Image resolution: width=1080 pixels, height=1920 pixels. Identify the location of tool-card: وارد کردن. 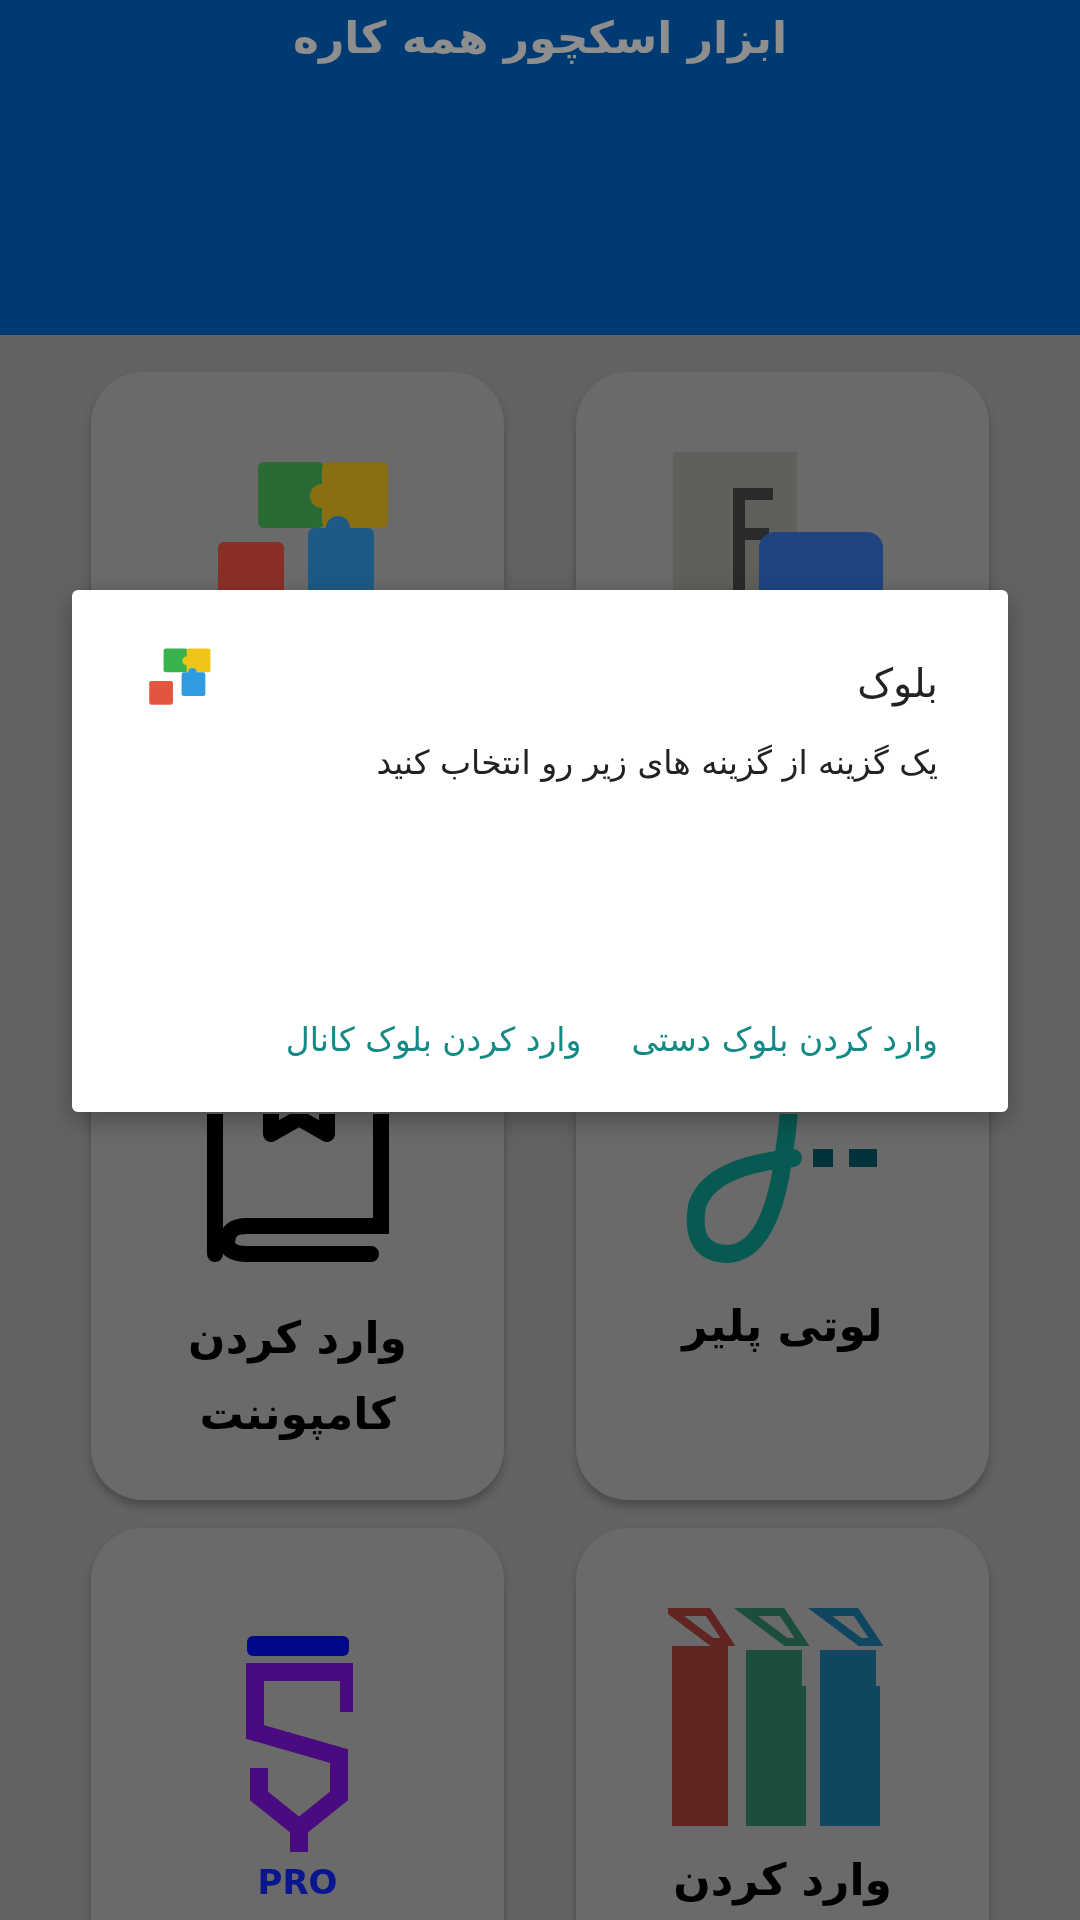
(782, 1724).